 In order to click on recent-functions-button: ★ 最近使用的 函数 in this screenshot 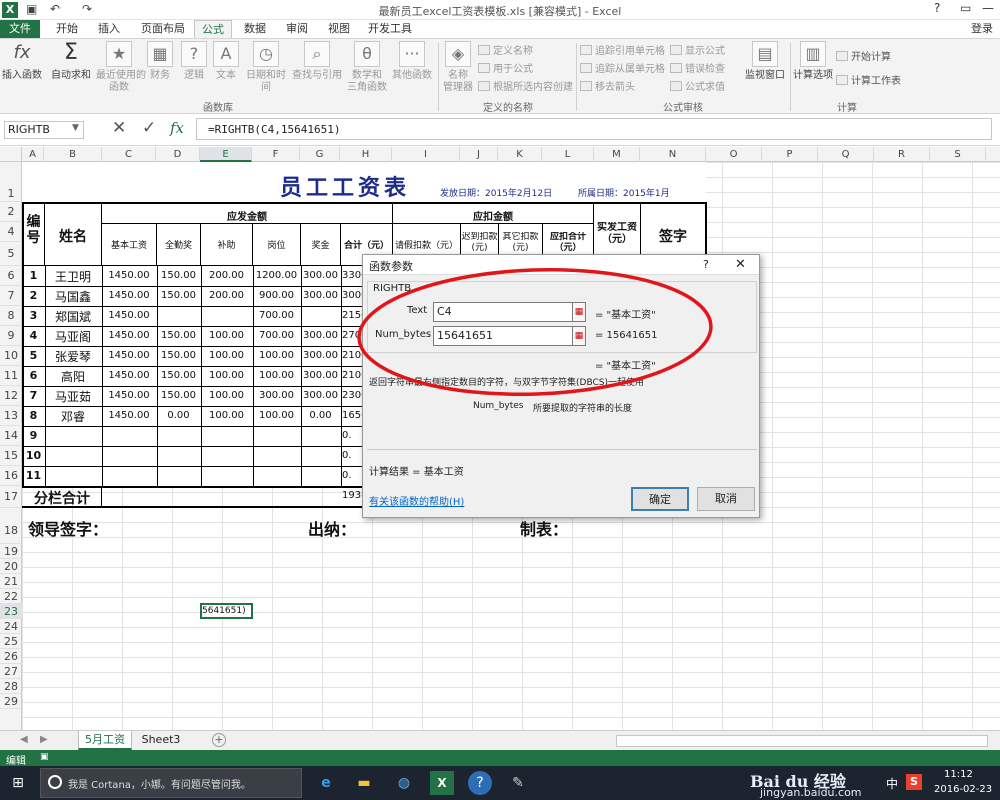, I will do `click(121, 67)`.